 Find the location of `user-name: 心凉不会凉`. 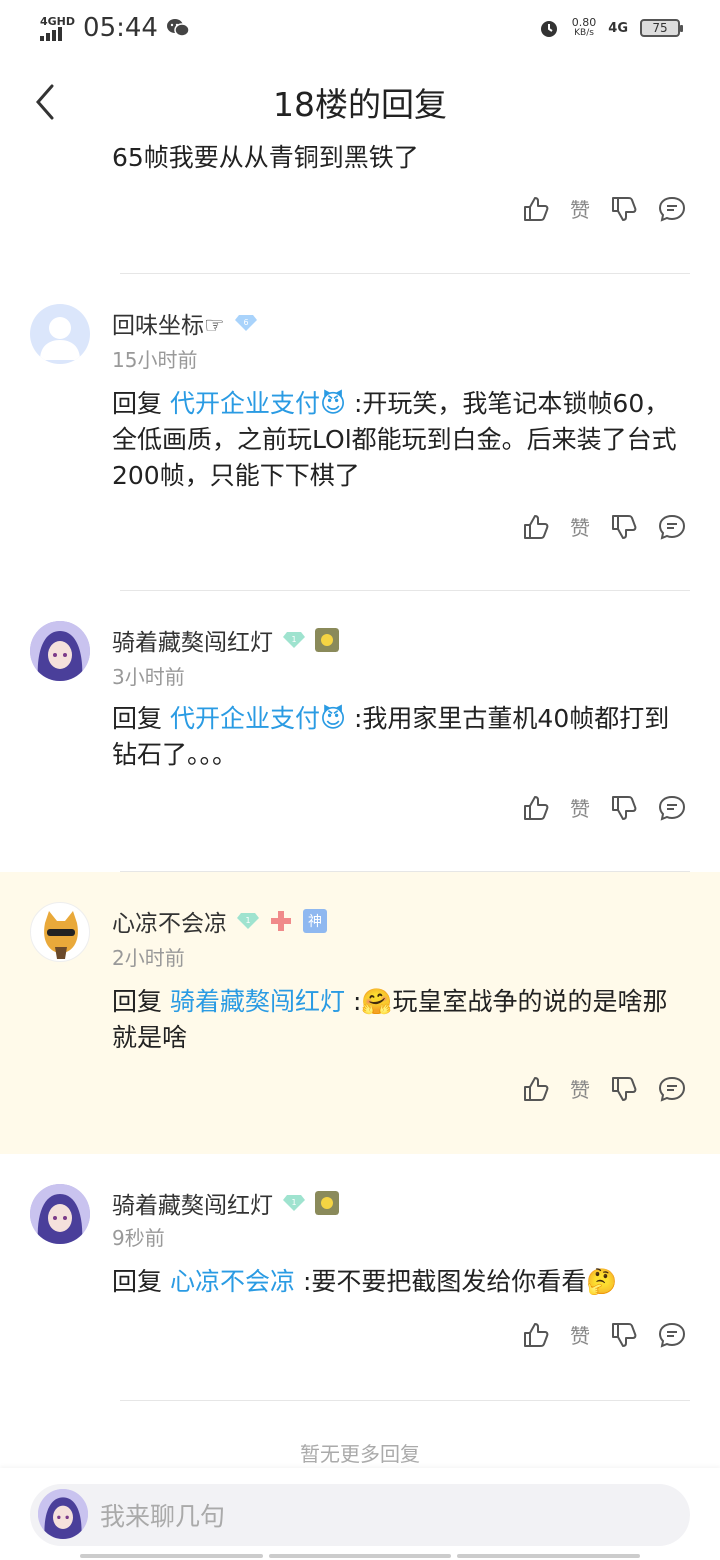

user-name: 心凉不会凉 is located at coordinates (169, 921).